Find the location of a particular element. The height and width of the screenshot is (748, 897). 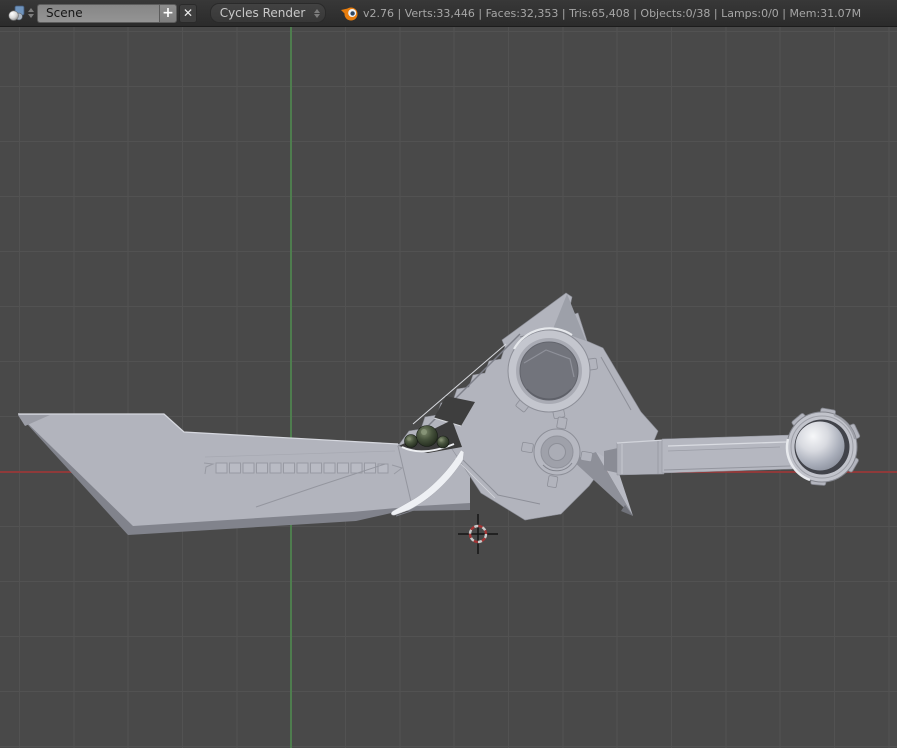

scene-datablock-widget: Scene + ✕ is located at coordinates (101, 13).